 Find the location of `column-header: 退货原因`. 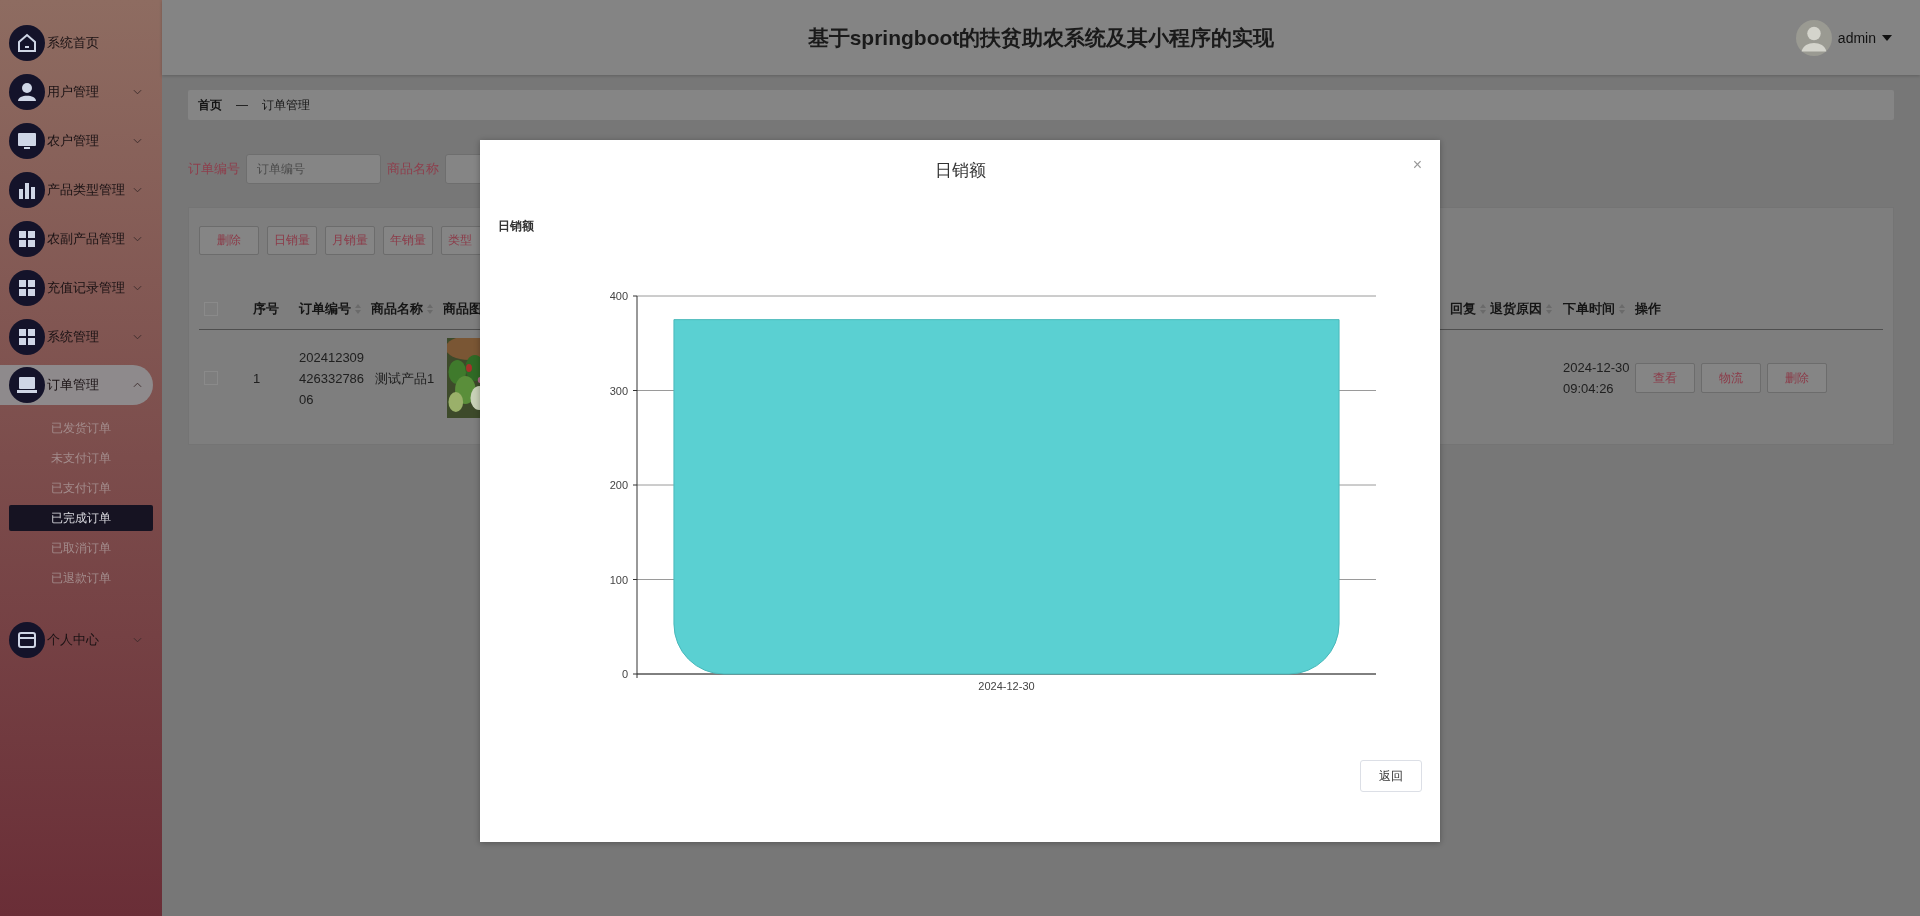

column-header: 退货原因 is located at coordinates (1516, 309).